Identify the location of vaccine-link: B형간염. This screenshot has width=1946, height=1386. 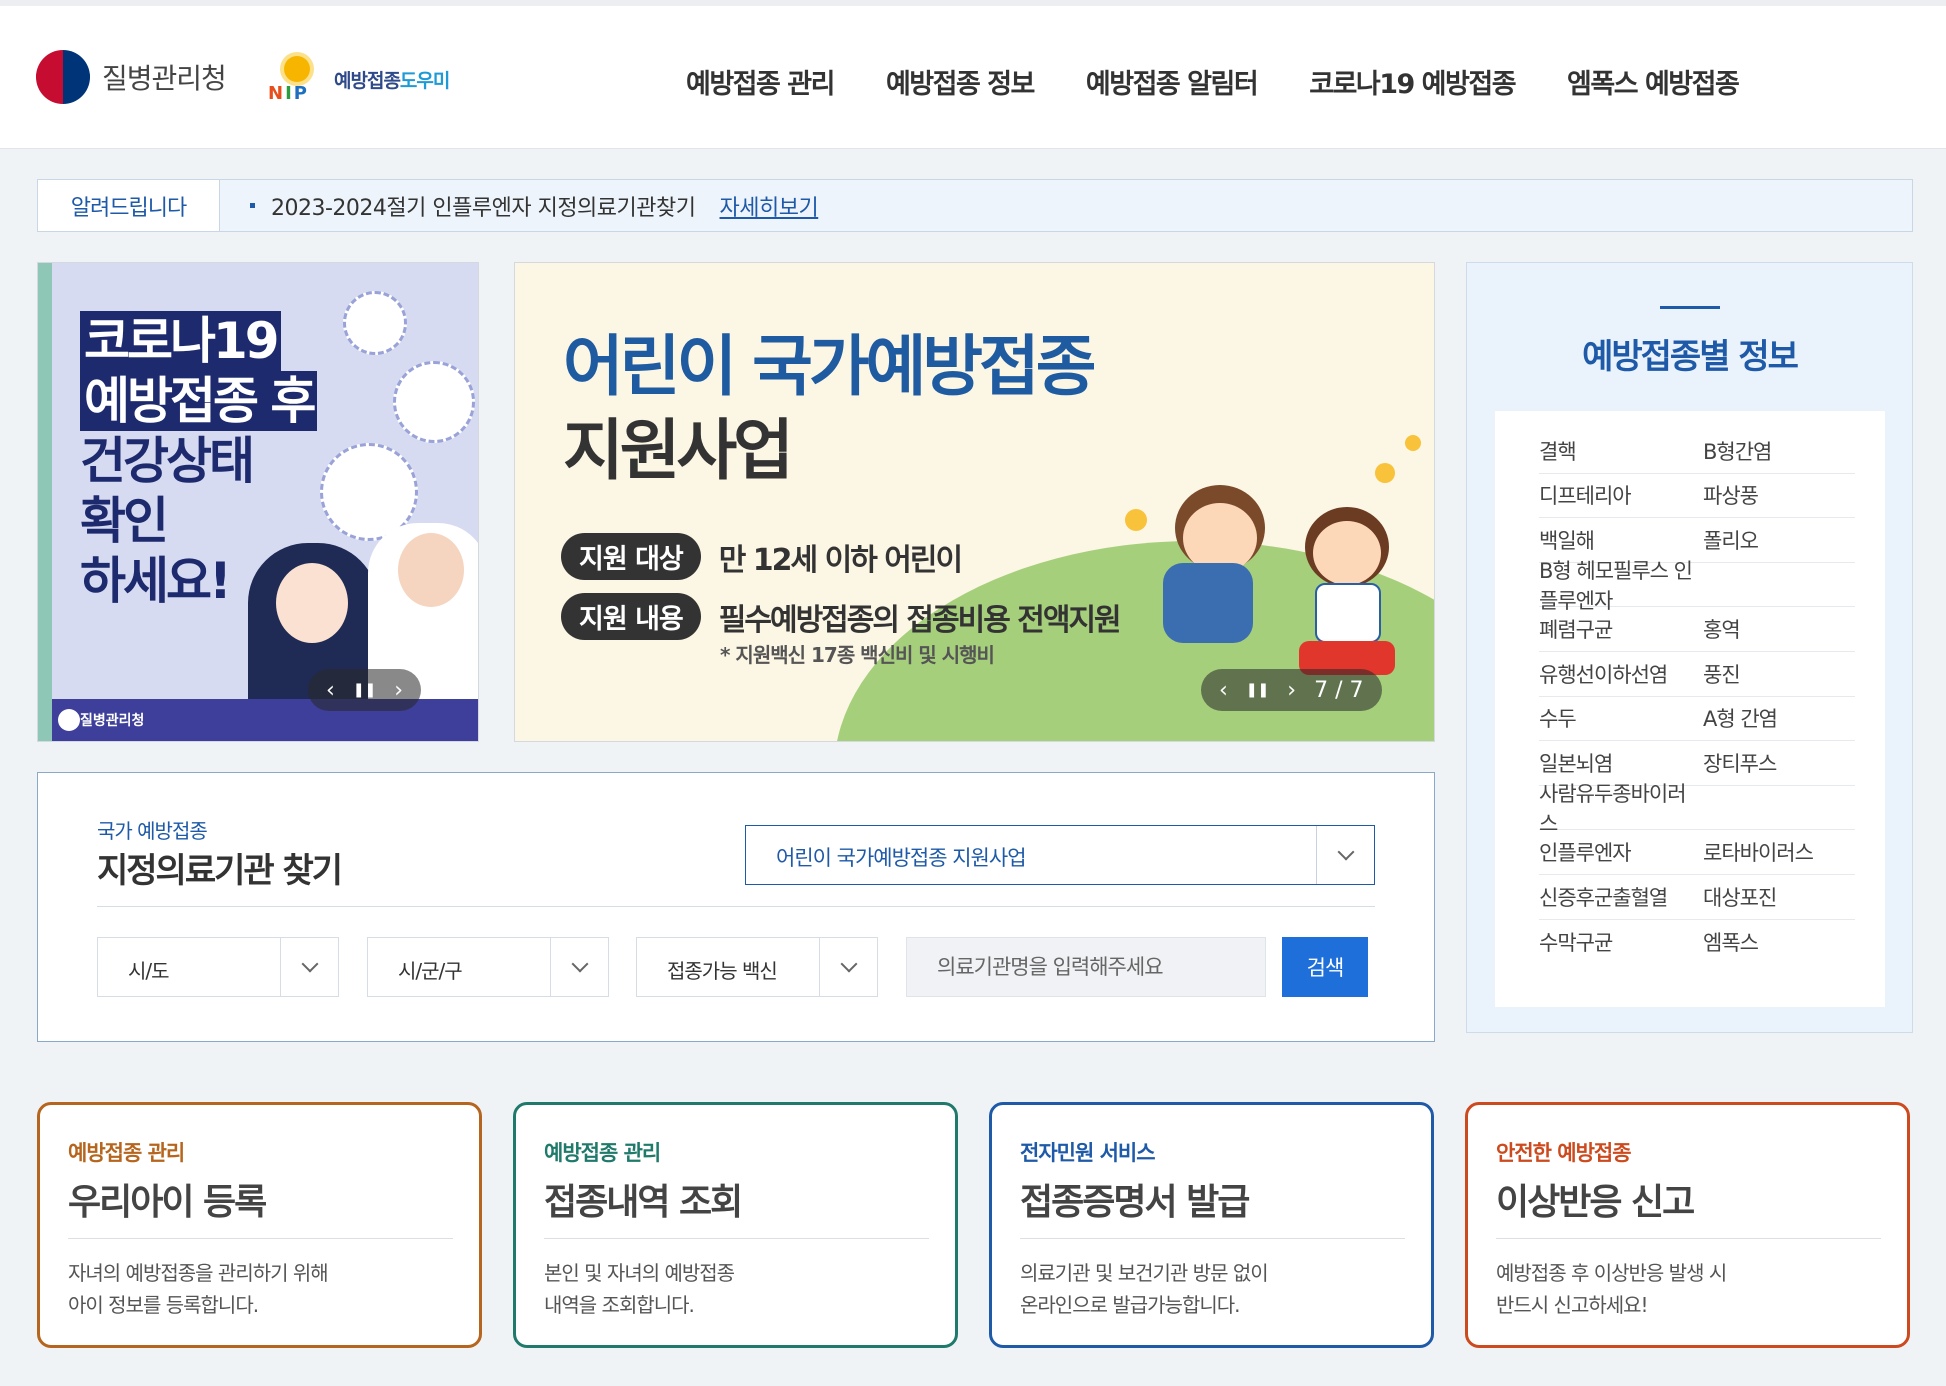
(1737, 451).